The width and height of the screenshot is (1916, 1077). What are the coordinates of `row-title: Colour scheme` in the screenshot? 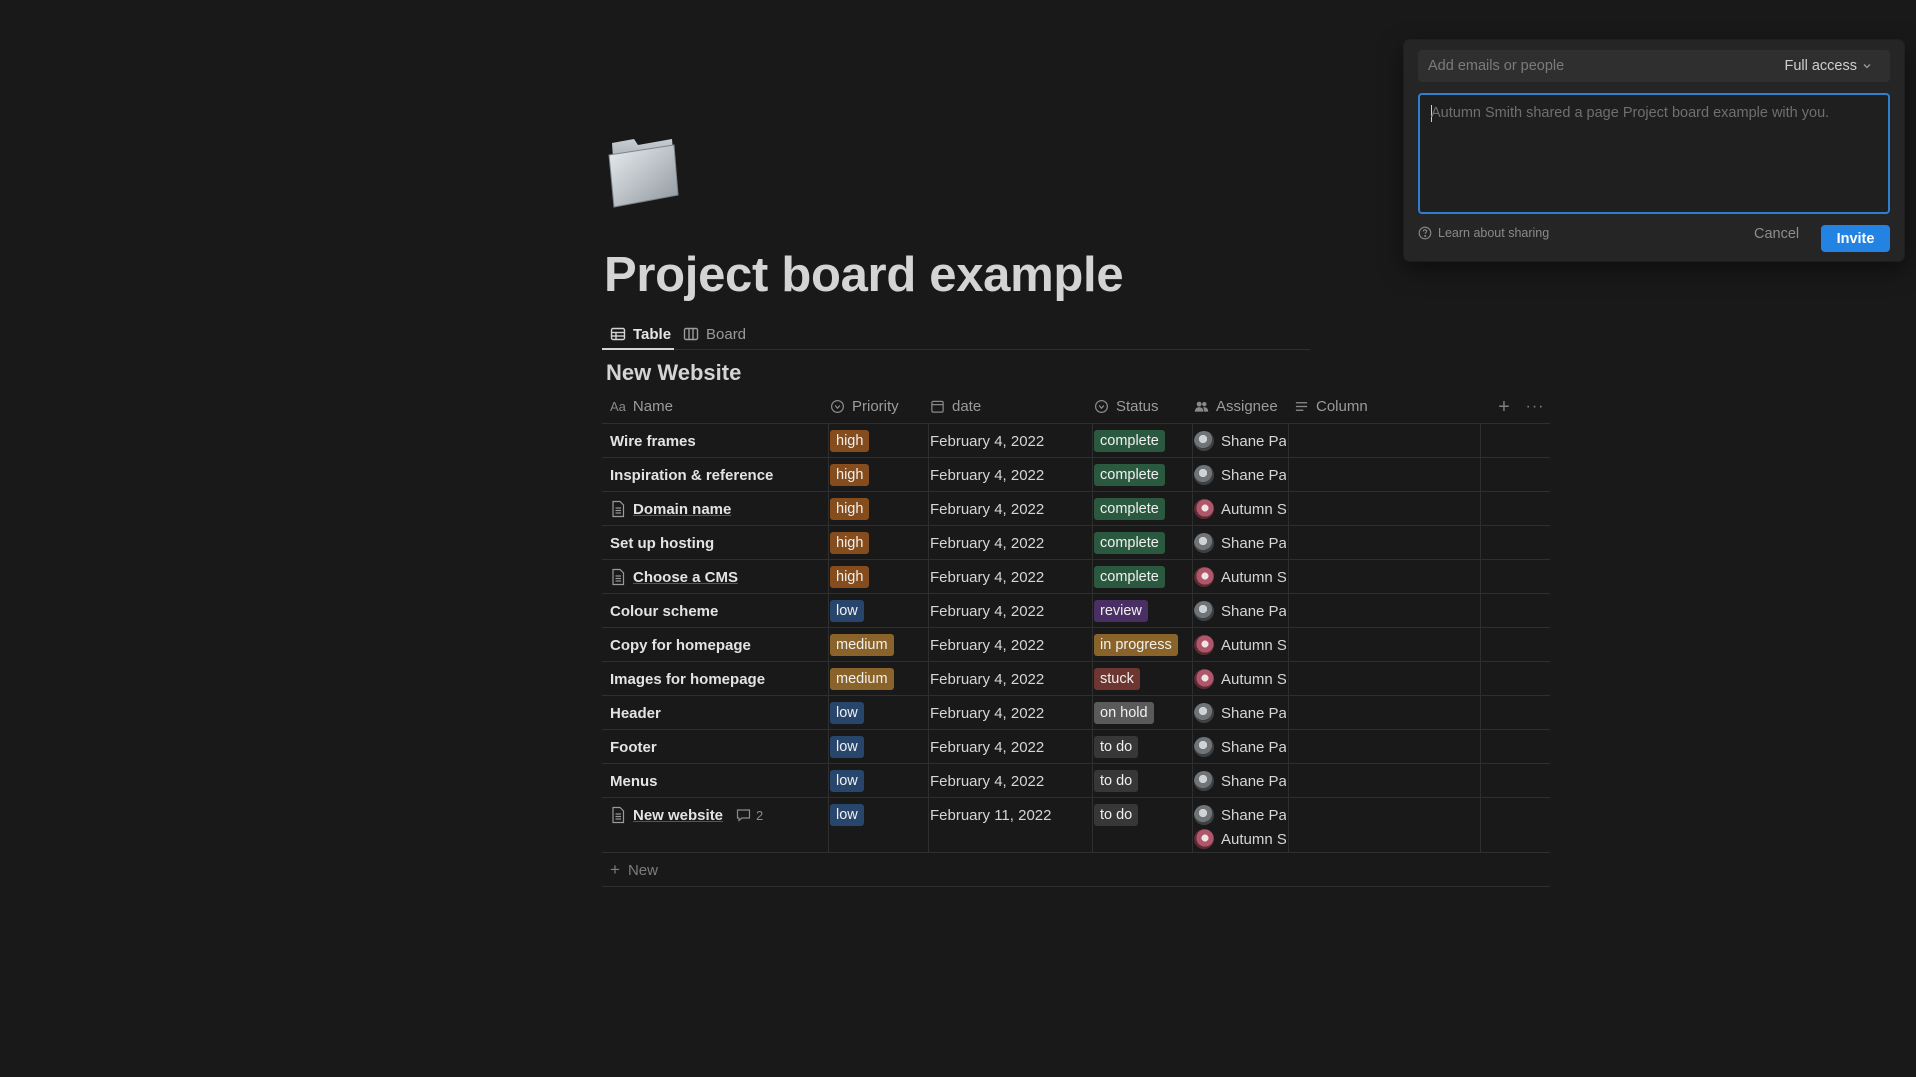 It's located at (664, 611).